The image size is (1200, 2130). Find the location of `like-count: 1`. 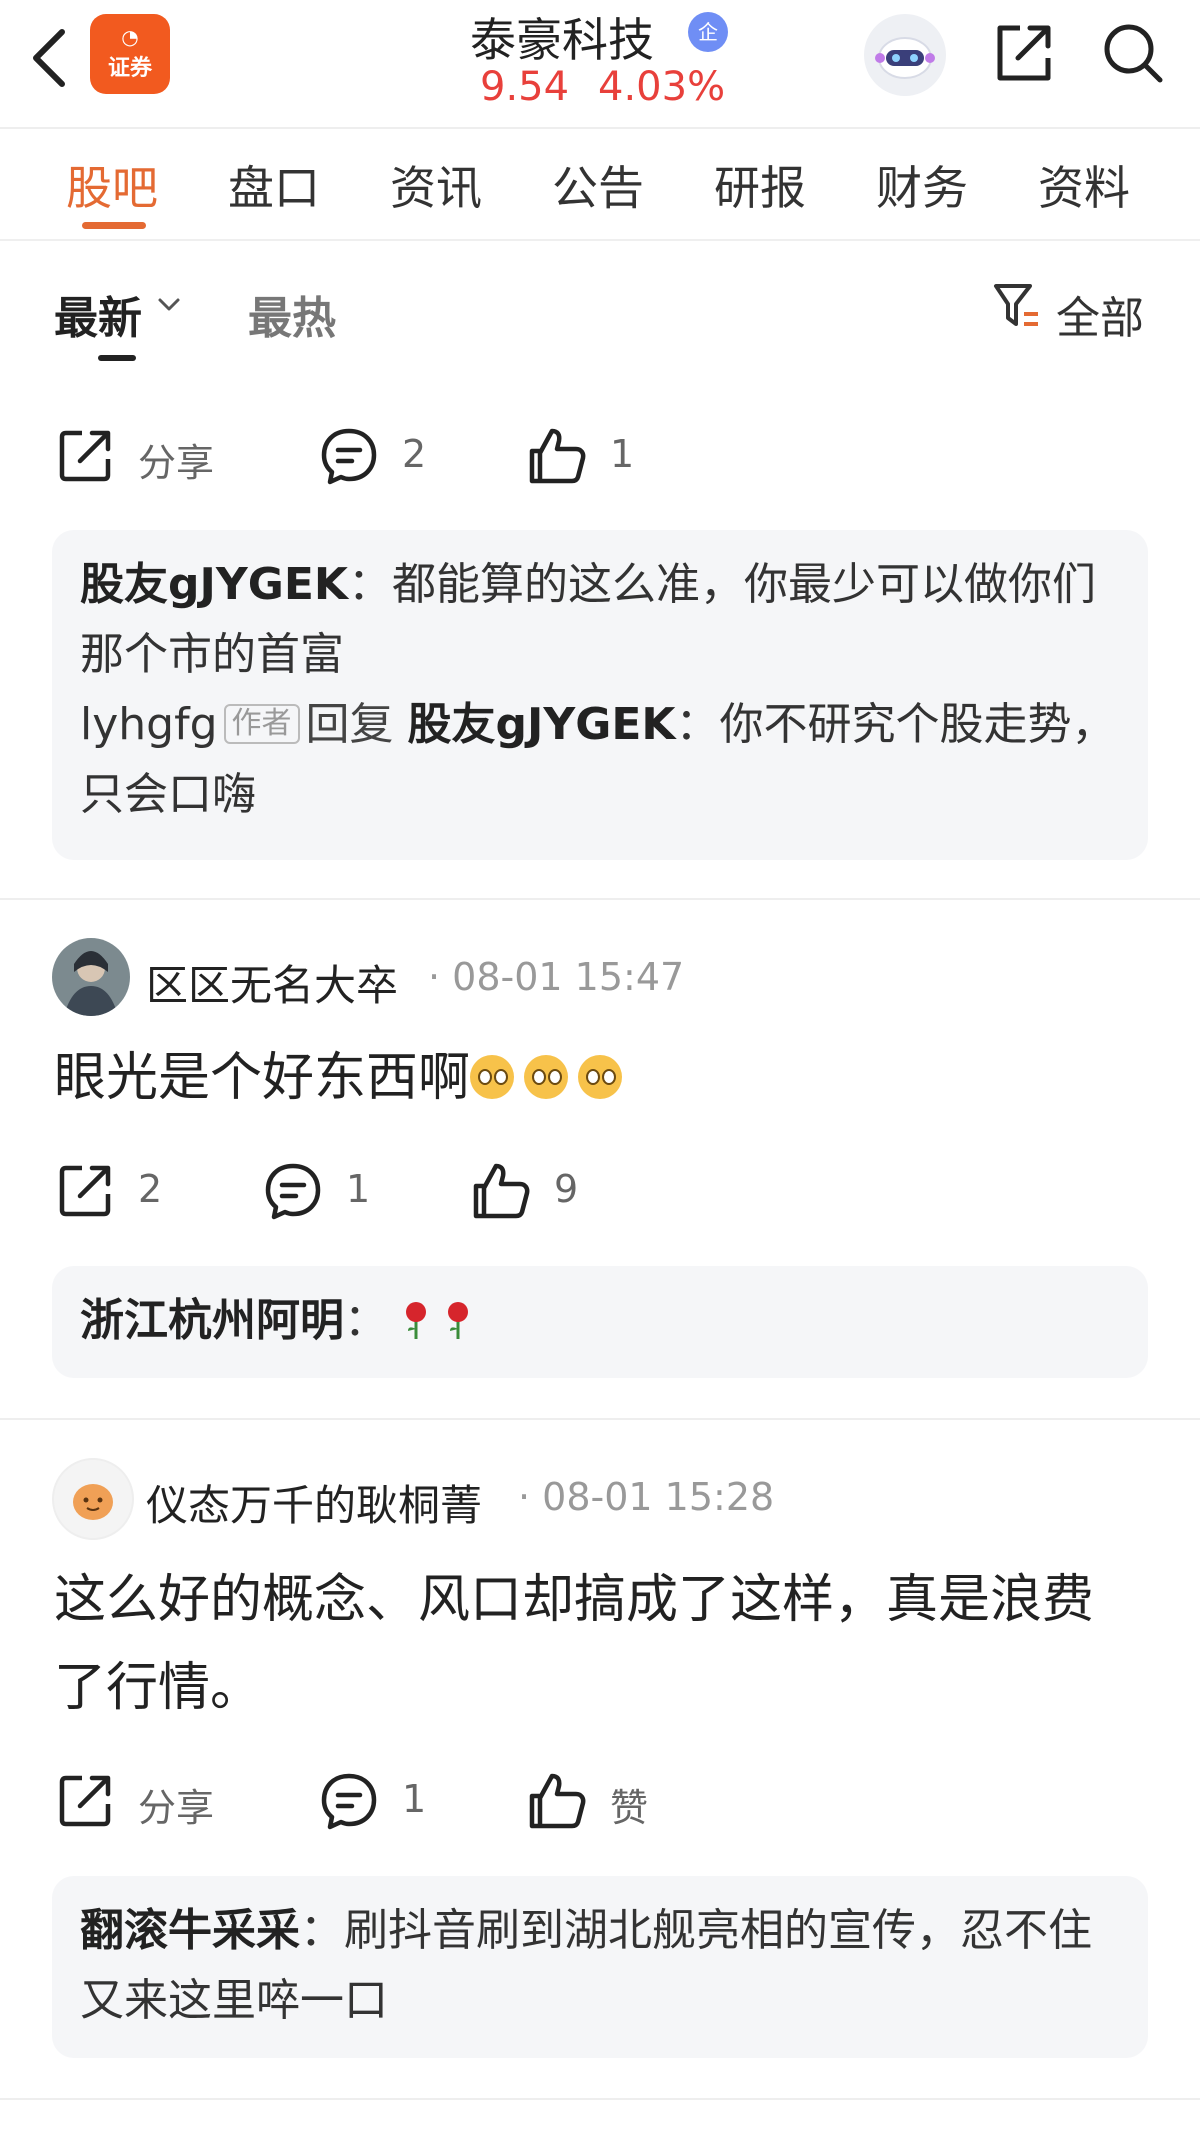

like-count: 1 is located at coordinates (622, 454).